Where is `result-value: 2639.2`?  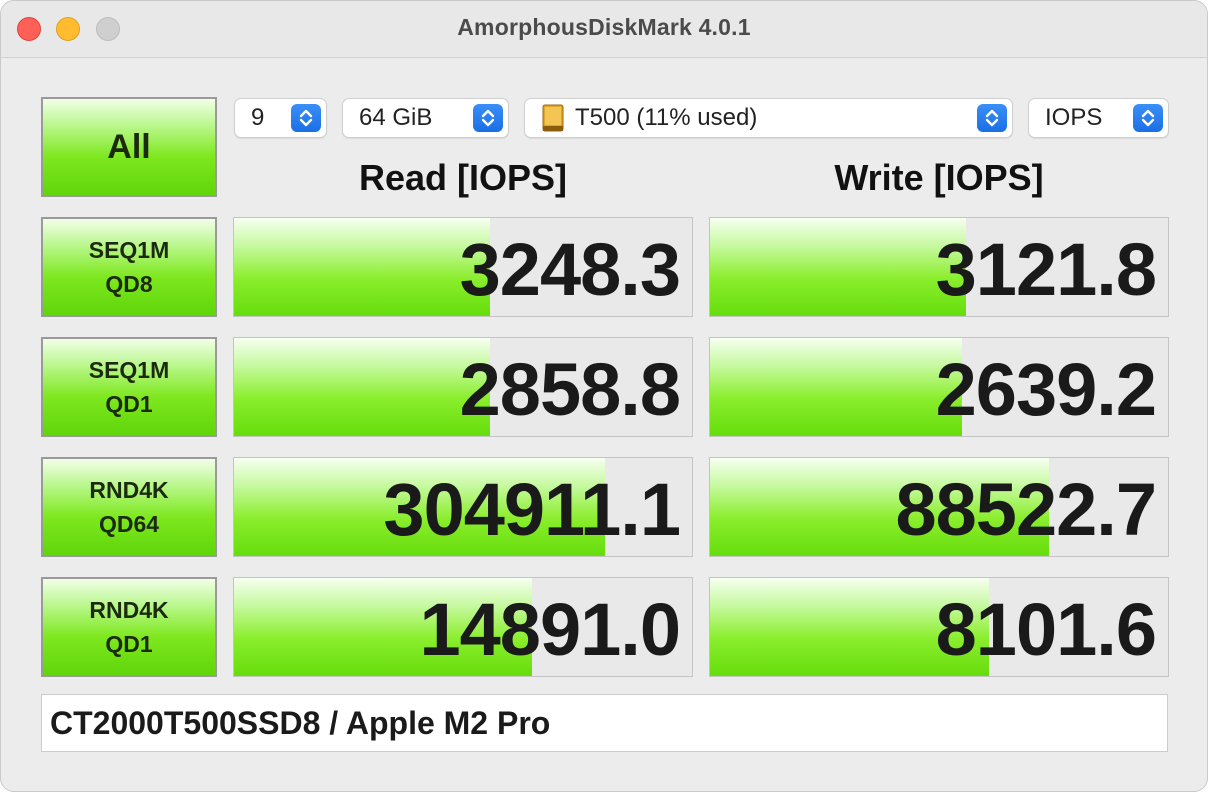
result-value: 2639.2 is located at coordinates (1046, 389).